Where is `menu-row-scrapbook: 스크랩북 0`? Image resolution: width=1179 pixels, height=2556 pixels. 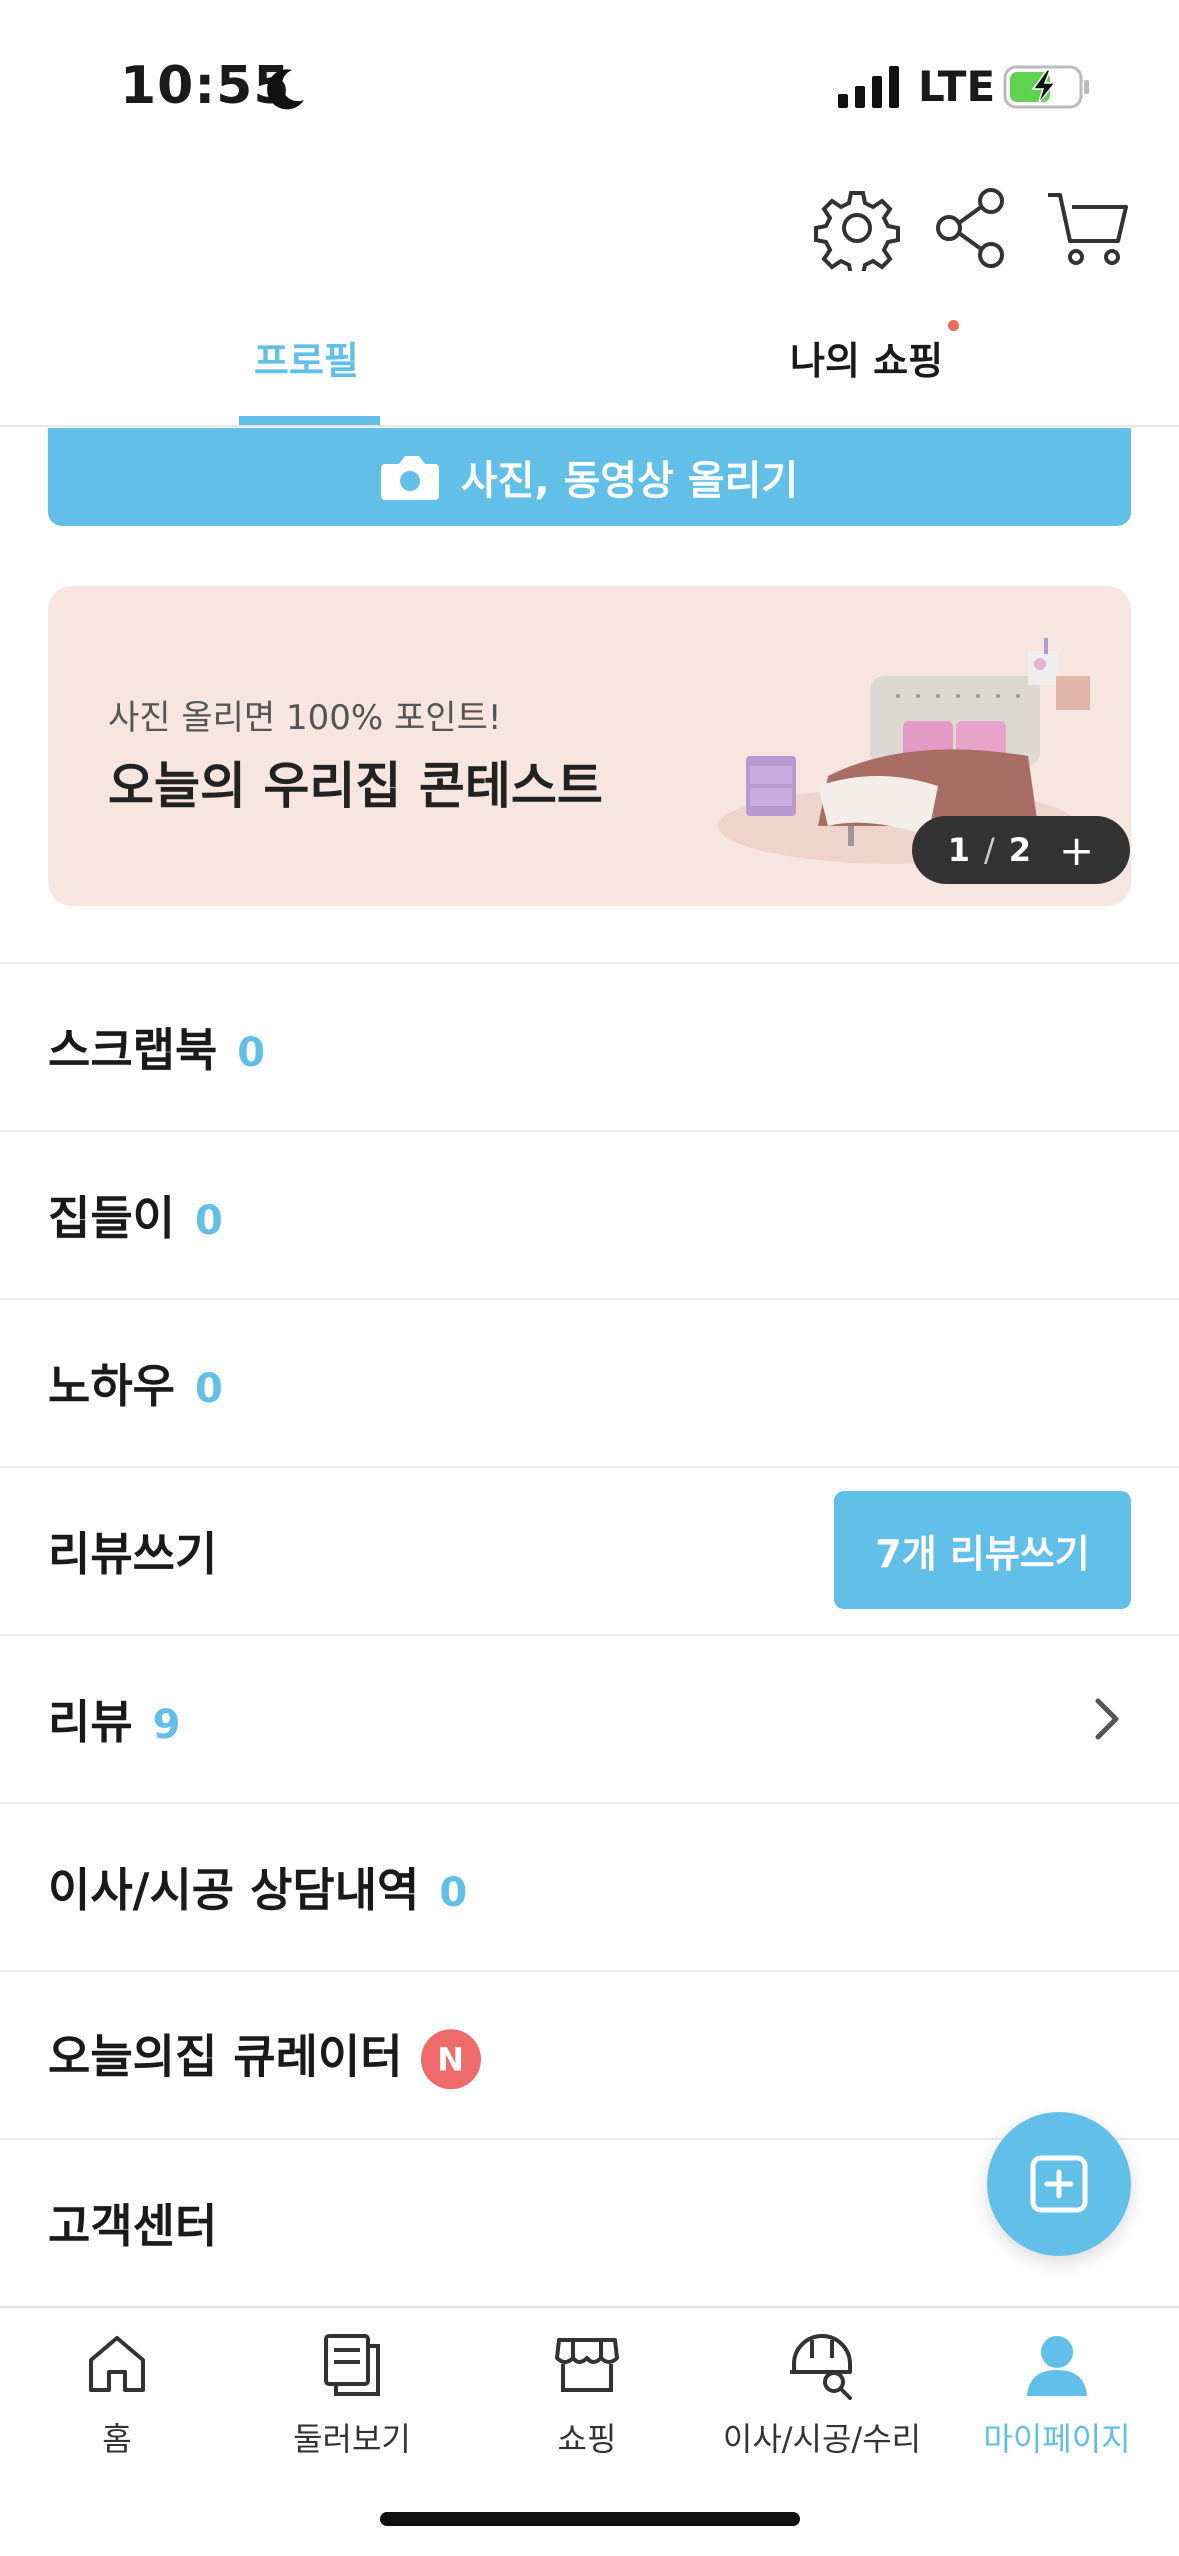
menu-row-scrapbook: 스크랩북 0 is located at coordinates (589, 1046).